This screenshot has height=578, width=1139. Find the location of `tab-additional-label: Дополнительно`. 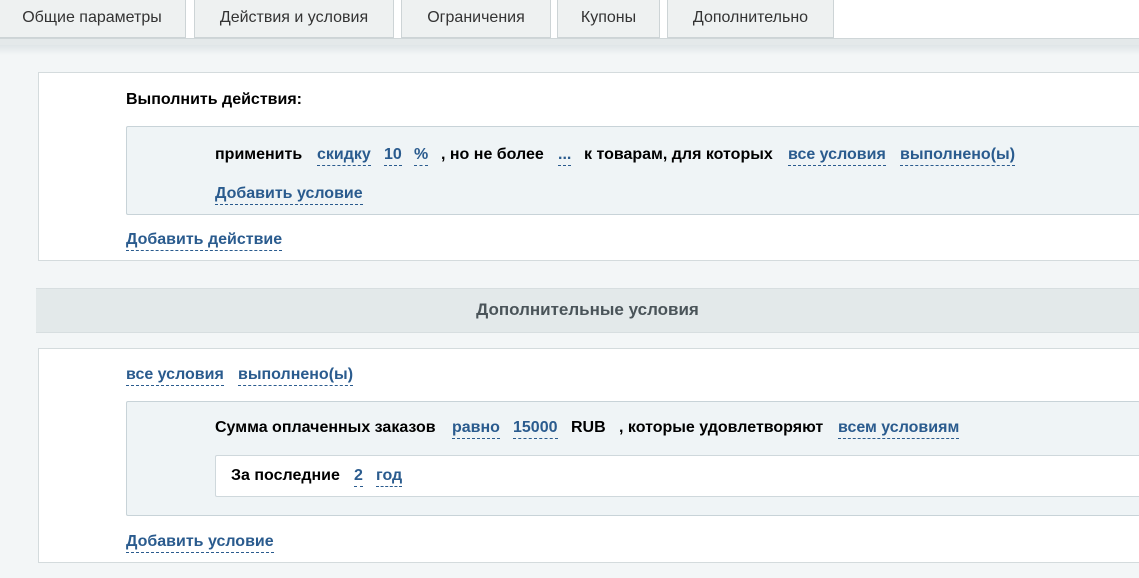

tab-additional-label: Дополнительно is located at coordinates (750, 17).